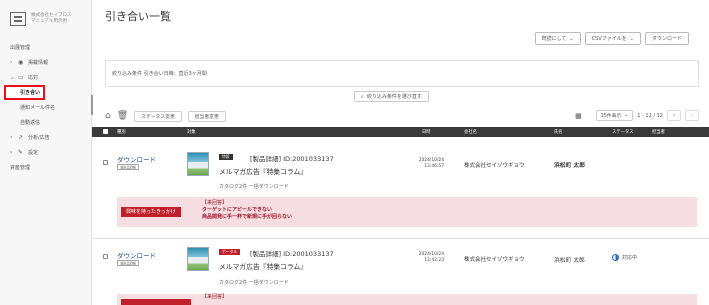 Image resolution: width=709 pixels, height=305 pixels. Describe the element at coordinates (470, 132) in the screenshot. I see `header-company: 会社名` at that location.